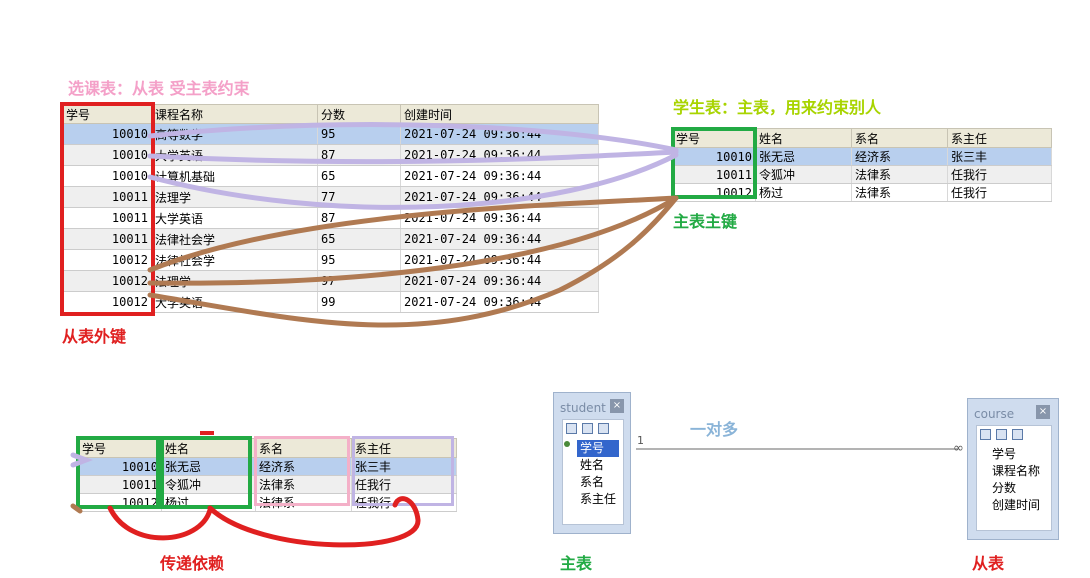 Image resolution: width=1090 pixels, height=578 pixels. I want to click on primary-key-label: 主表主键, so click(705, 221).